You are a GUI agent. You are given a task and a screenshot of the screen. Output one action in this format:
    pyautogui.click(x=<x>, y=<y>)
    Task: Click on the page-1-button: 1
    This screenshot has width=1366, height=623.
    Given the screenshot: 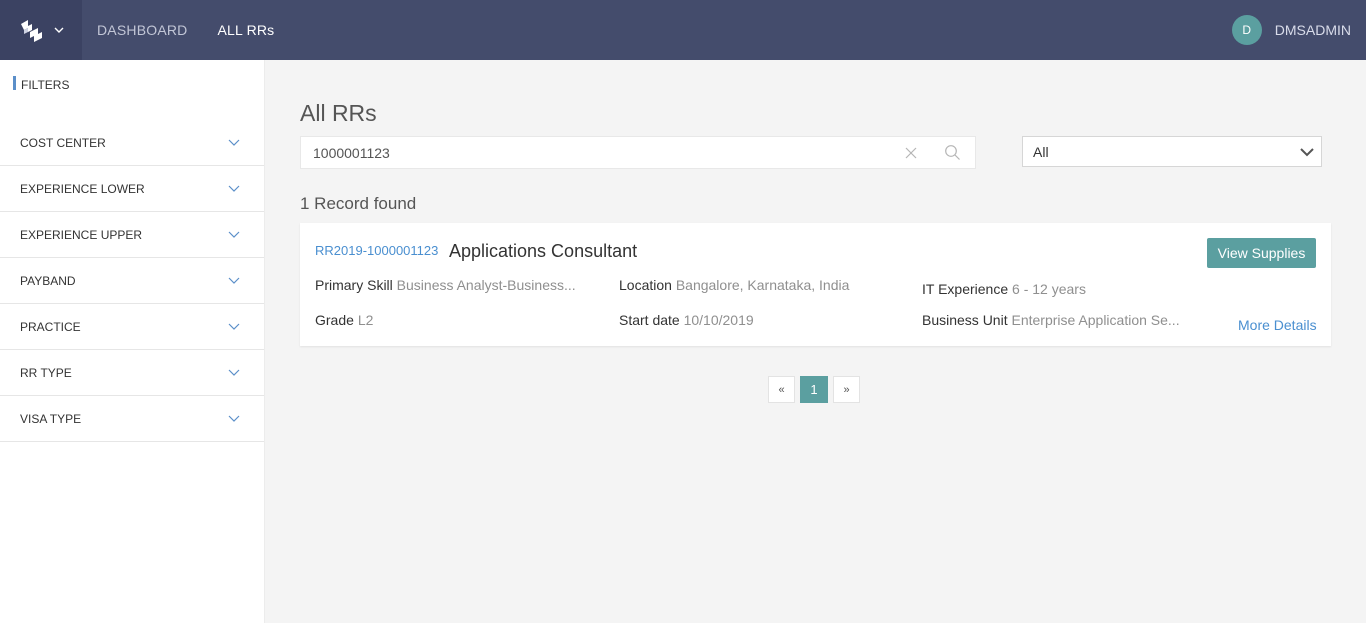 What is the action you would take?
    pyautogui.click(x=814, y=389)
    